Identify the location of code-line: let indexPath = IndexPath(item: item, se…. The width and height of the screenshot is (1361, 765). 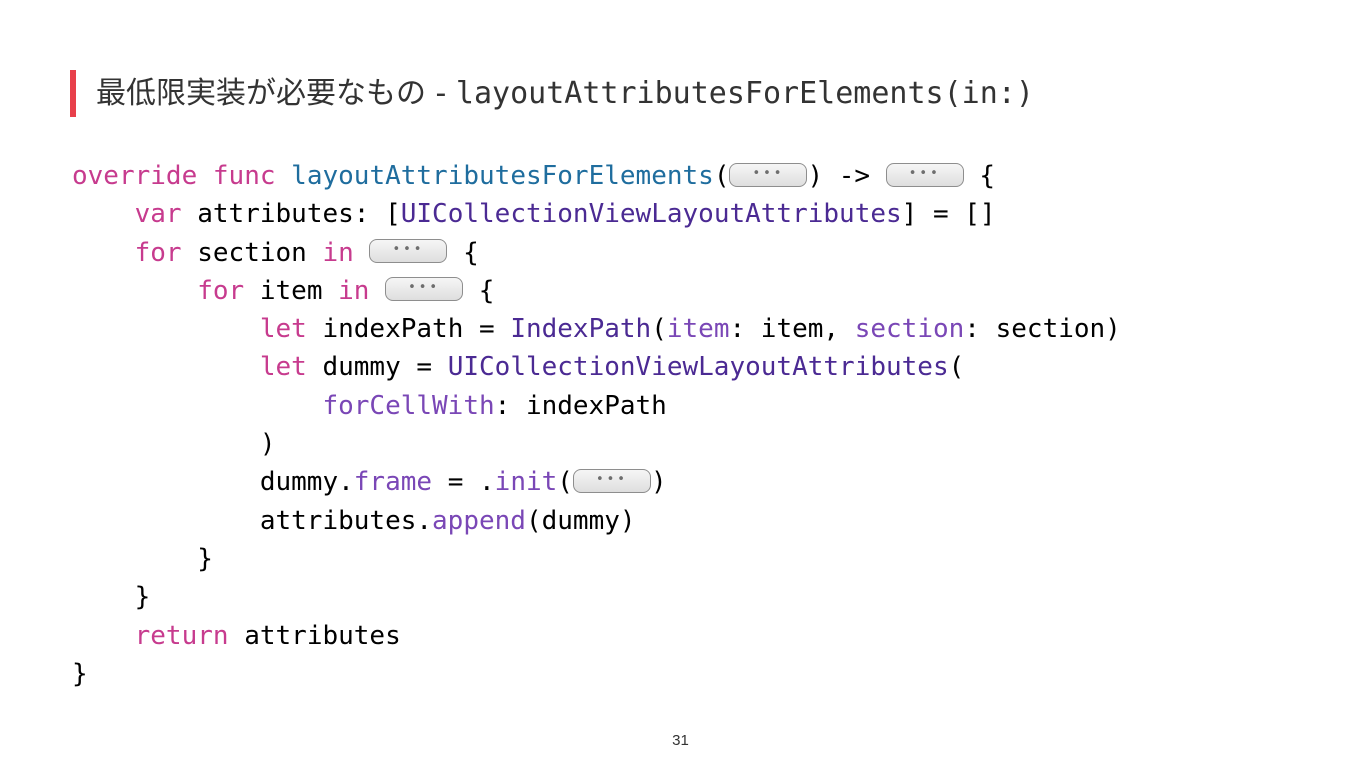
(690, 329).